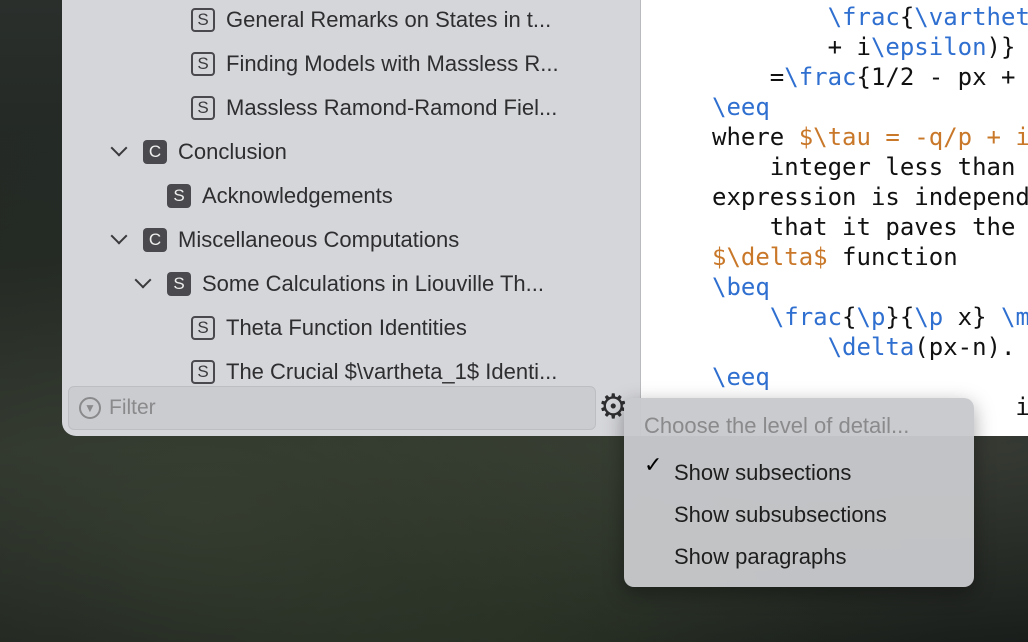 This screenshot has width=1028, height=642. Describe the element at coordinates (913, 137) in the screenshot. I see `code-token: $\tau = -q/p + i` at that location.